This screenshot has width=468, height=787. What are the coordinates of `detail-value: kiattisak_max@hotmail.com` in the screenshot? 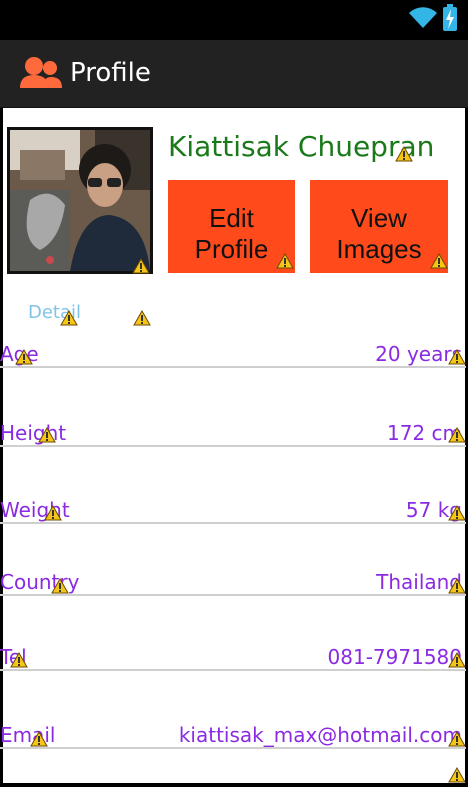 It's located at (320, 735).